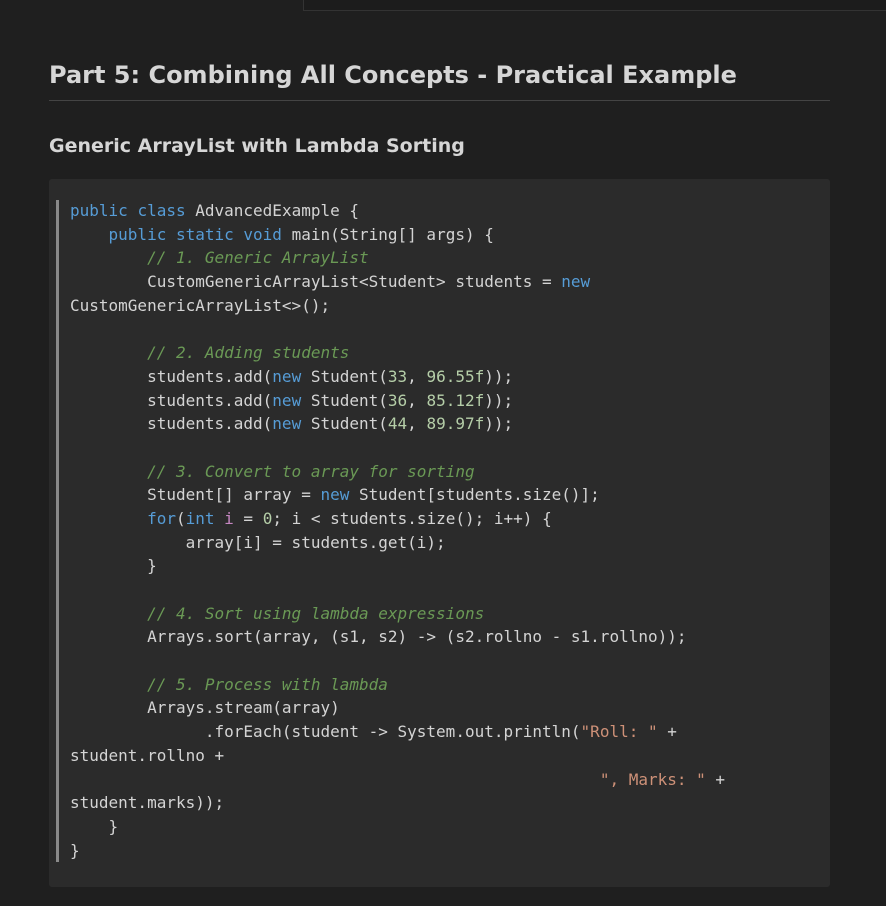 This screenshot has width=886, height=906. What do you see at coordinates (474, 495) in the screenshot?
I see `code-text: Student[students.size()];` at bounding box center [474, 495].